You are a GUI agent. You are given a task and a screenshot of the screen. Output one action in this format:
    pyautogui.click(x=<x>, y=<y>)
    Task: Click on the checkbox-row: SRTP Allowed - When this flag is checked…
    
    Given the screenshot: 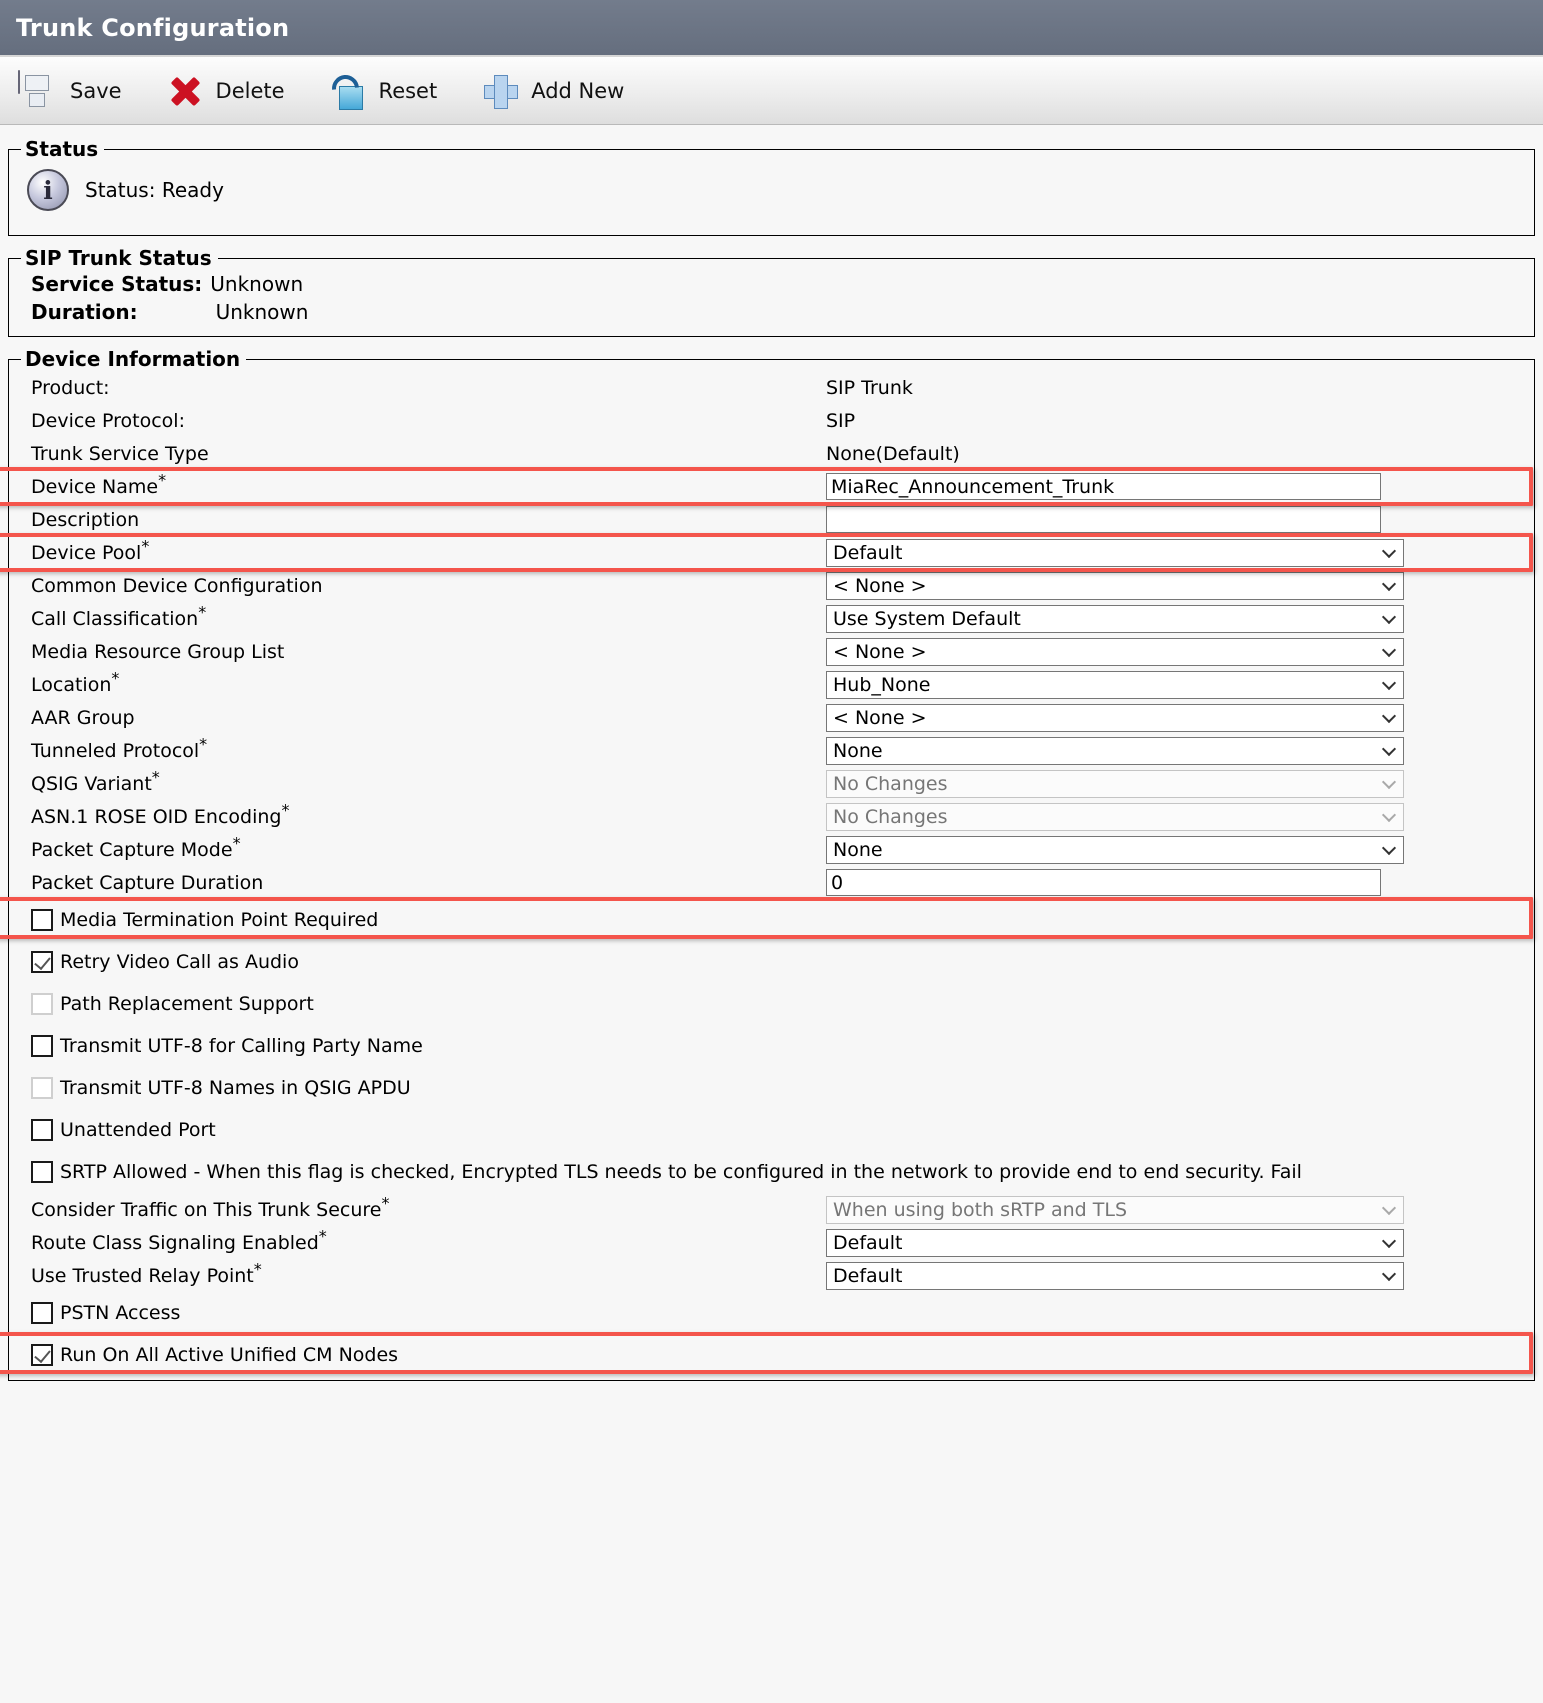 What is the action you would take?
    pyautogui.click(x=771, y=1172)
    